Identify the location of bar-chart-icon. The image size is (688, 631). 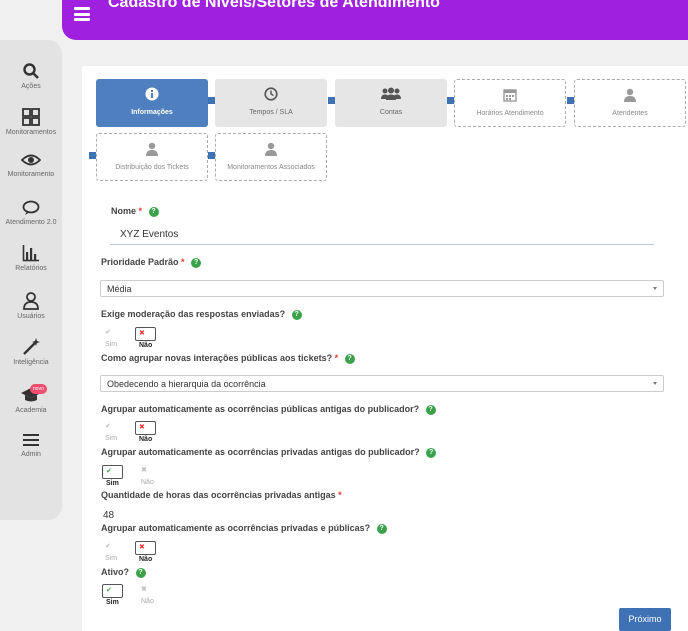
(30, 253).